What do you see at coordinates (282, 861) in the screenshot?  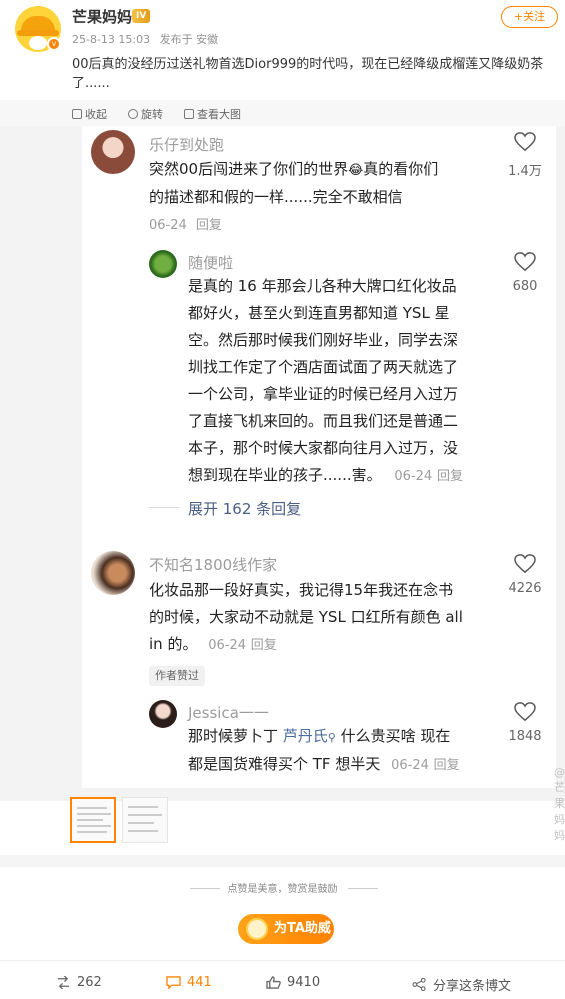 I see `section-divider` at bounding box center [282, 861].